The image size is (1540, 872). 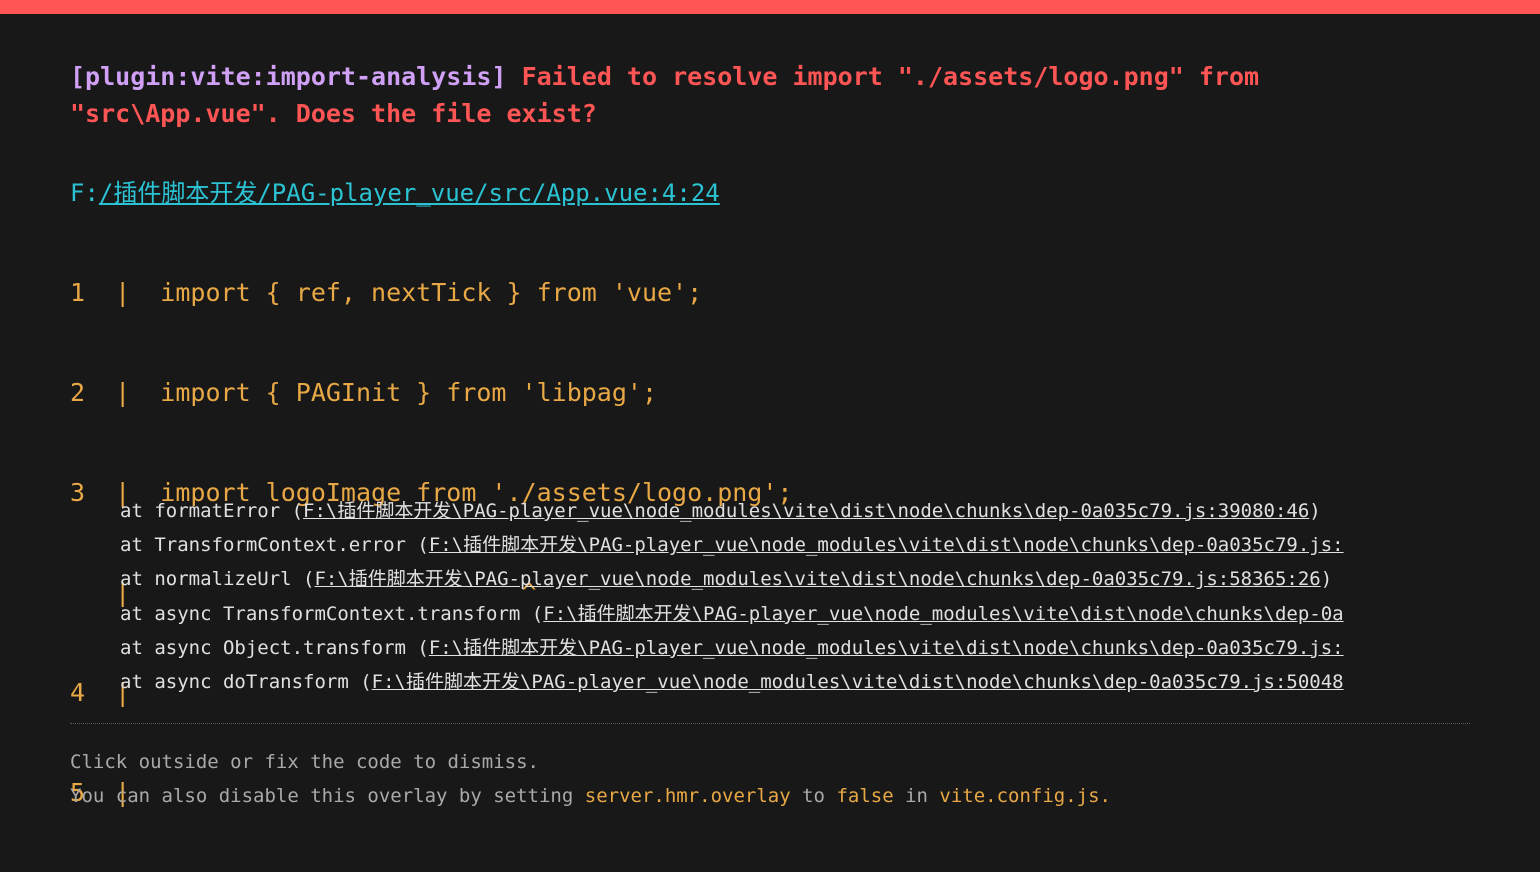 I want to click on tip-text: in, so click(x=916, y=796).